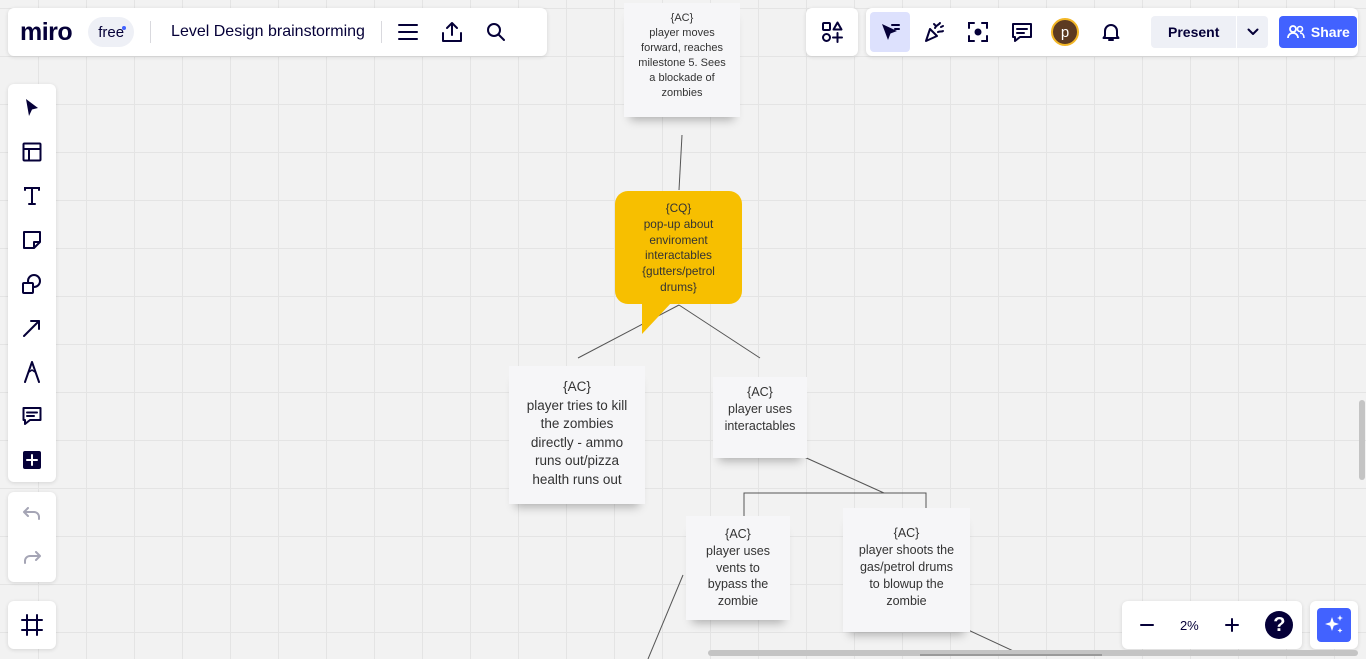  I want to click on pointer-icon, so click(32, 108).